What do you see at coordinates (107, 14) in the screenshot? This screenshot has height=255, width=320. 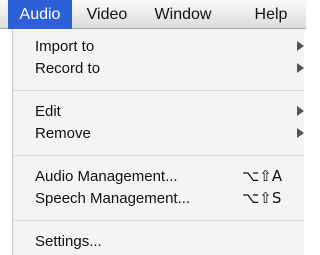 I see `menu-video: Video` at bounding box center [107, 14].